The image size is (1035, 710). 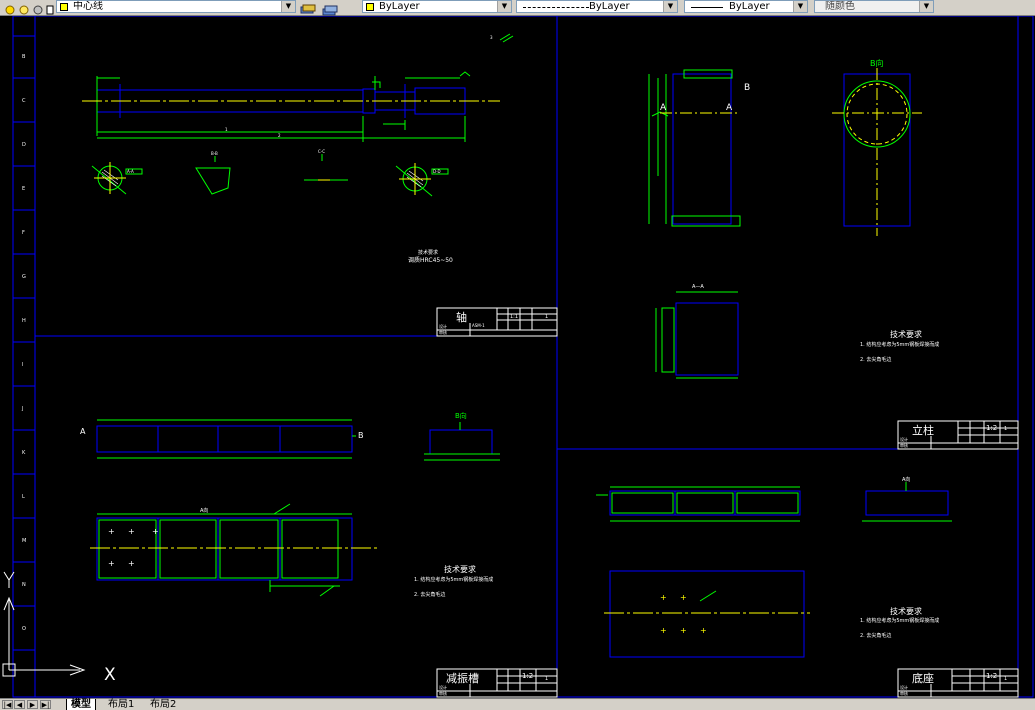 I want to click on prev-tab-icon: ◀, so click(x=19, y=704).